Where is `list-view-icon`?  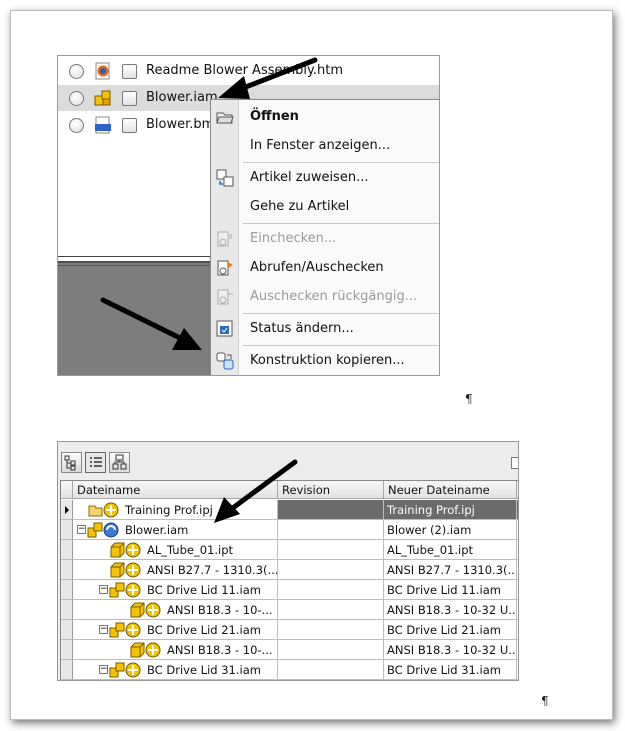
list-view-icon is located at coordinates (96, 462).